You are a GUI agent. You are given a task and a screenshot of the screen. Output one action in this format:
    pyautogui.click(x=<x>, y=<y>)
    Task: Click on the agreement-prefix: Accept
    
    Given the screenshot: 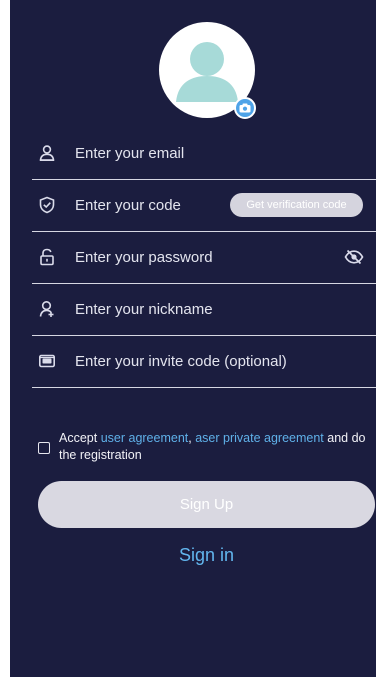 What is the action you would take?
    pyautogui.click(x=78, y=438)
    